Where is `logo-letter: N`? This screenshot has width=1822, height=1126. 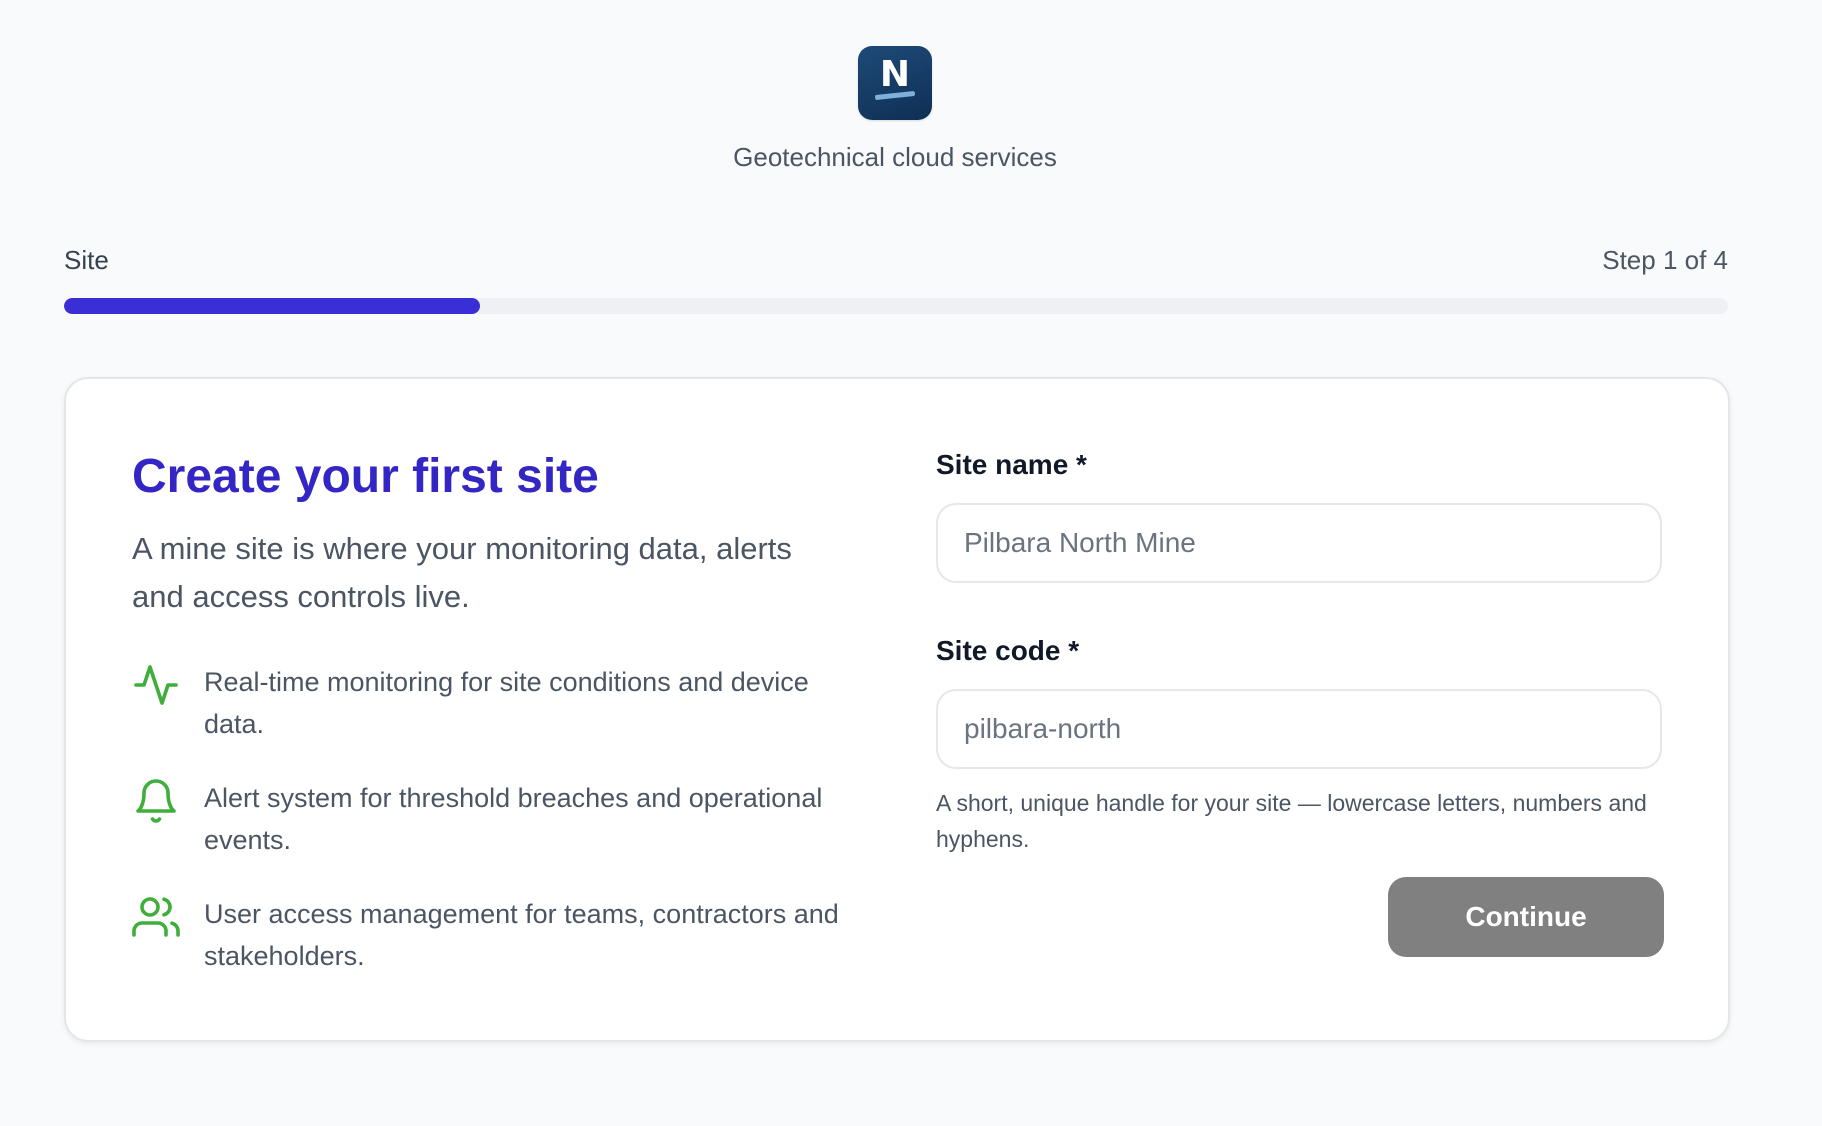 logo-letter: N is located at coordinates (895, 74).